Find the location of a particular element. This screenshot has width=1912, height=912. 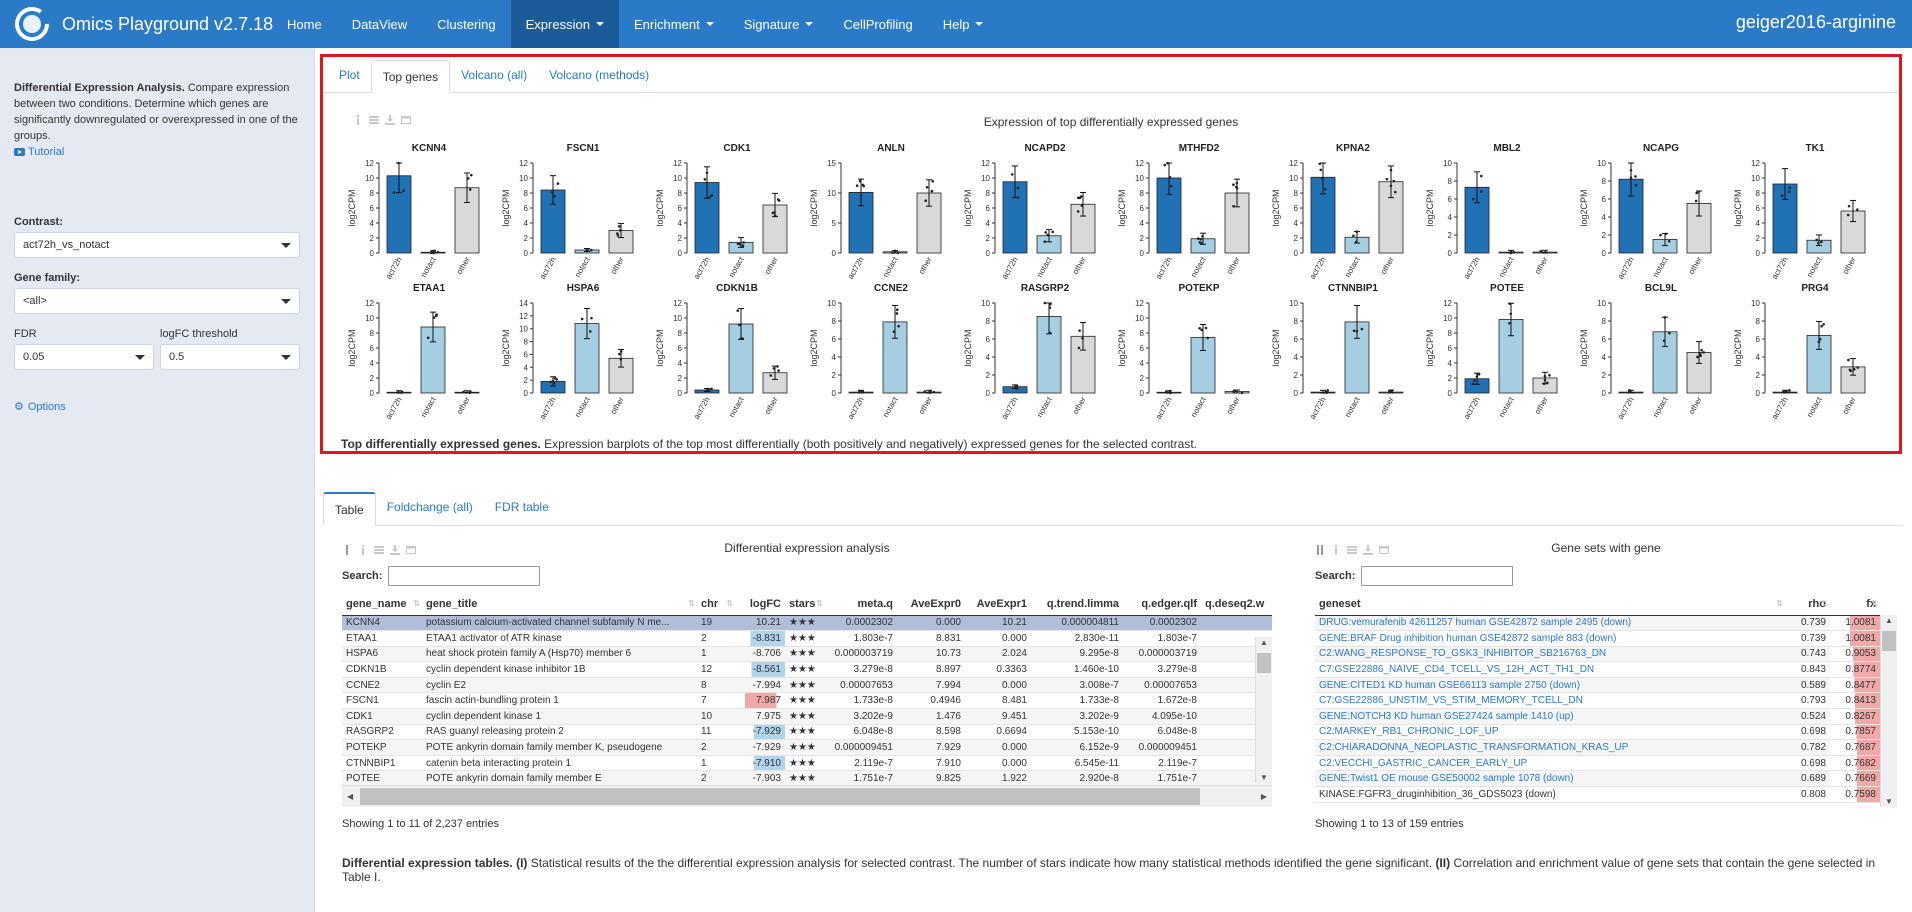

de-hscroll-thumb is located at coordinates (780, 796).